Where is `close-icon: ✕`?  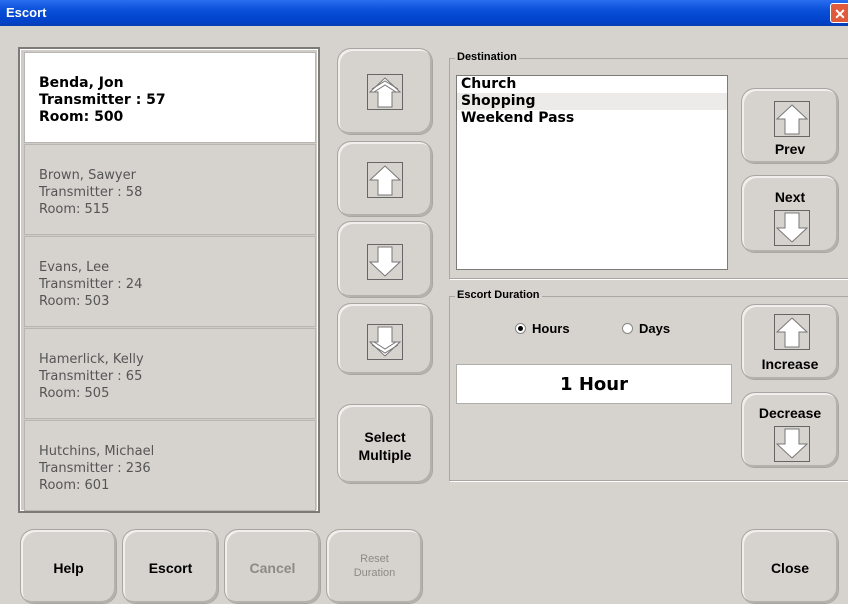 close-icon: ✕ is located at coordinates (840, 14).